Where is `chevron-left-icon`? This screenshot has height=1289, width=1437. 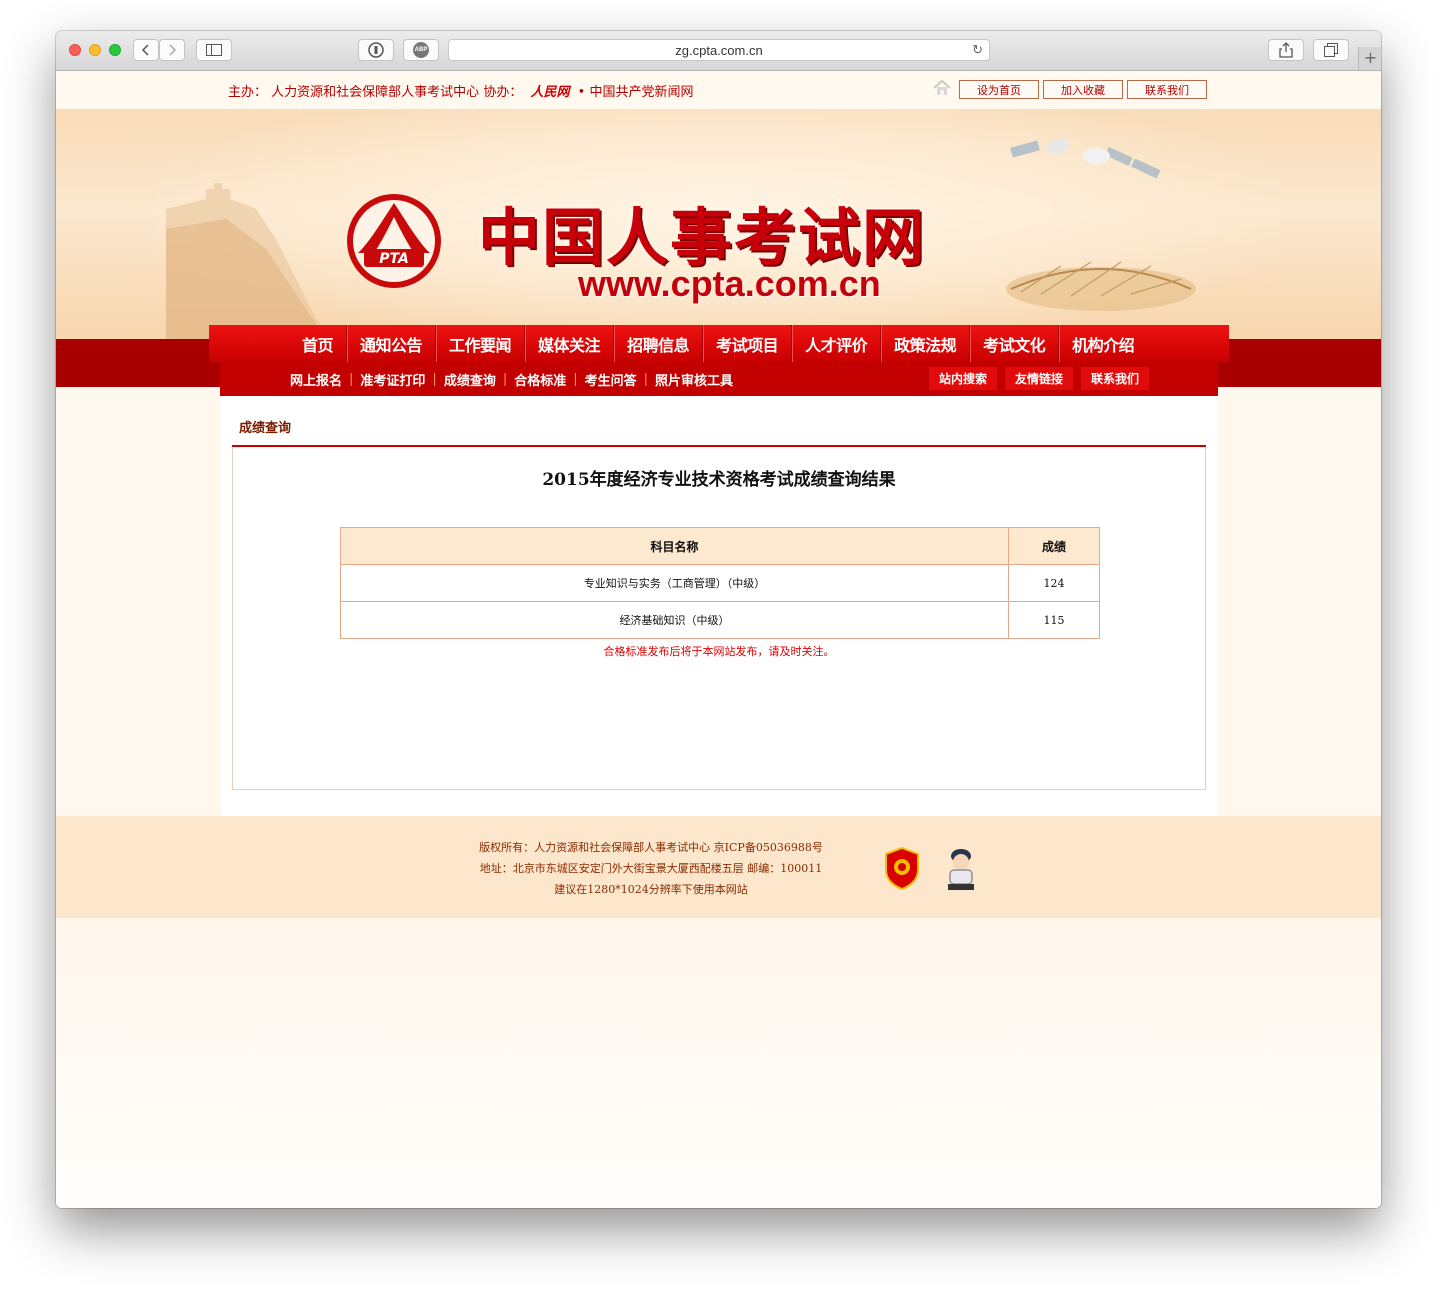 chevron-left-icon is located at coordinates (145, 50).